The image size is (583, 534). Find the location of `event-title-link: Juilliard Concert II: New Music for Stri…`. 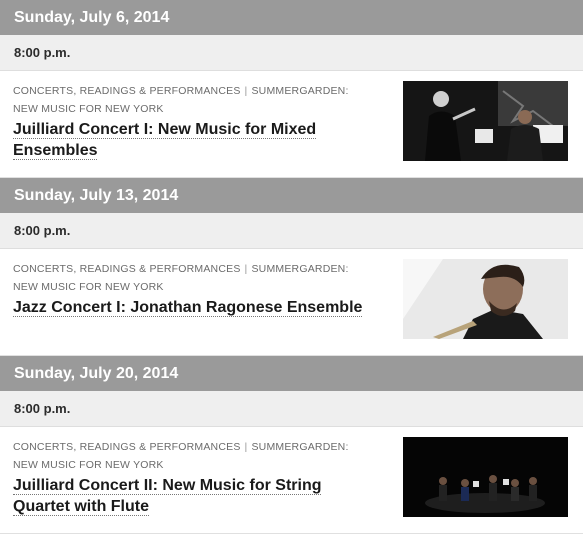

event-title-link: Juilliard Concert II: New Music for Stri… is located at coordinates (167, 496).